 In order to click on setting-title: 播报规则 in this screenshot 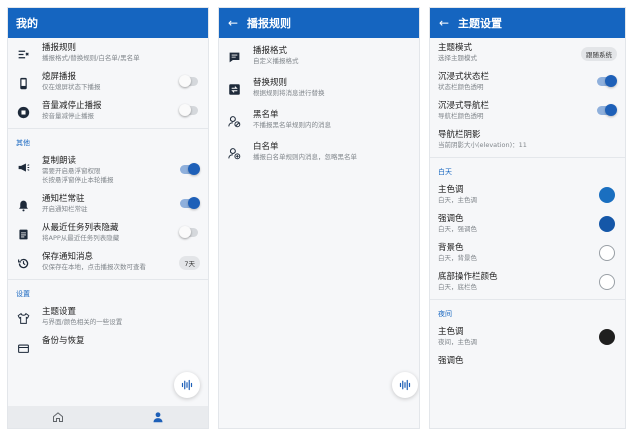, I will do `click(59, 48)`.